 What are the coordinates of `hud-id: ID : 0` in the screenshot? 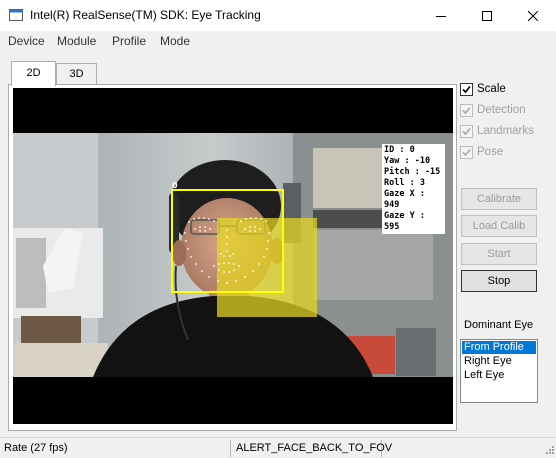 It's located at (399, 150).